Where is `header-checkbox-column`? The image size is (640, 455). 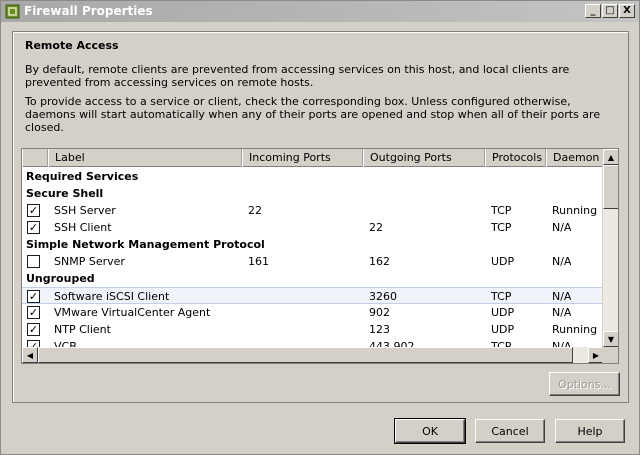 header-checkbox-column is located at coordinates (35, 158).